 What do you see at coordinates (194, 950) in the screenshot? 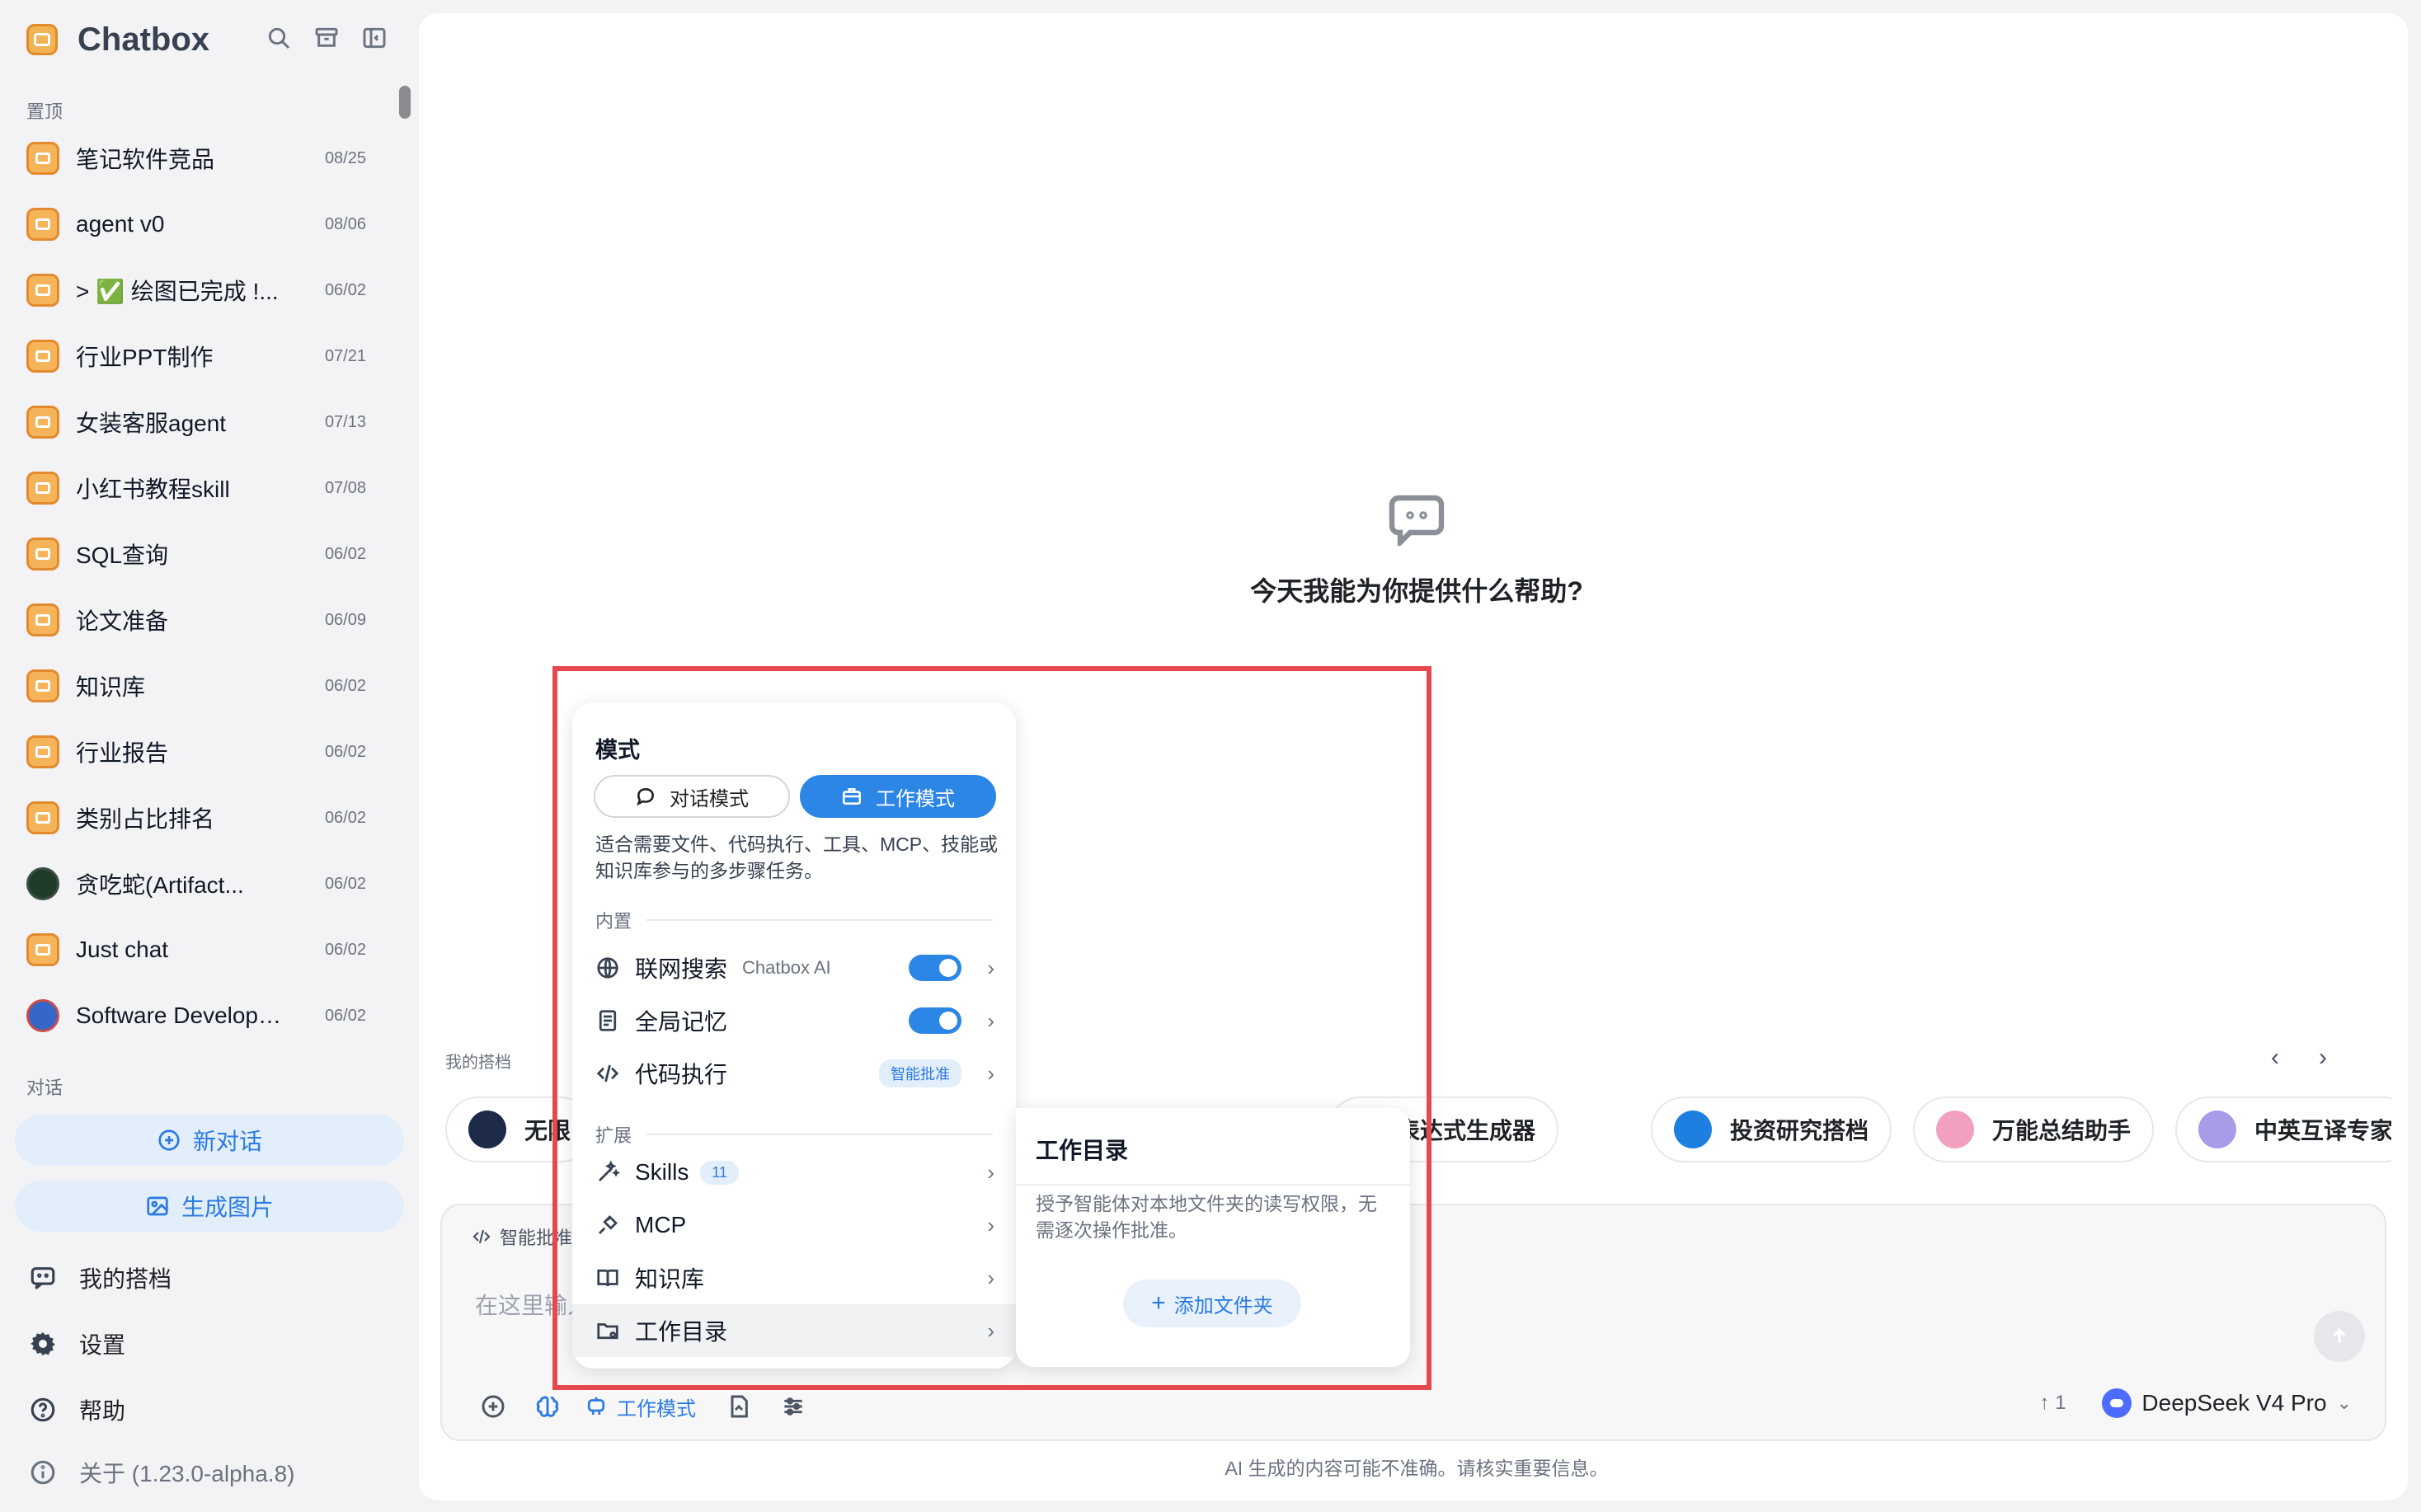
I see `conversation-item: Just chat 06/02` at bounding box center [194, 950].